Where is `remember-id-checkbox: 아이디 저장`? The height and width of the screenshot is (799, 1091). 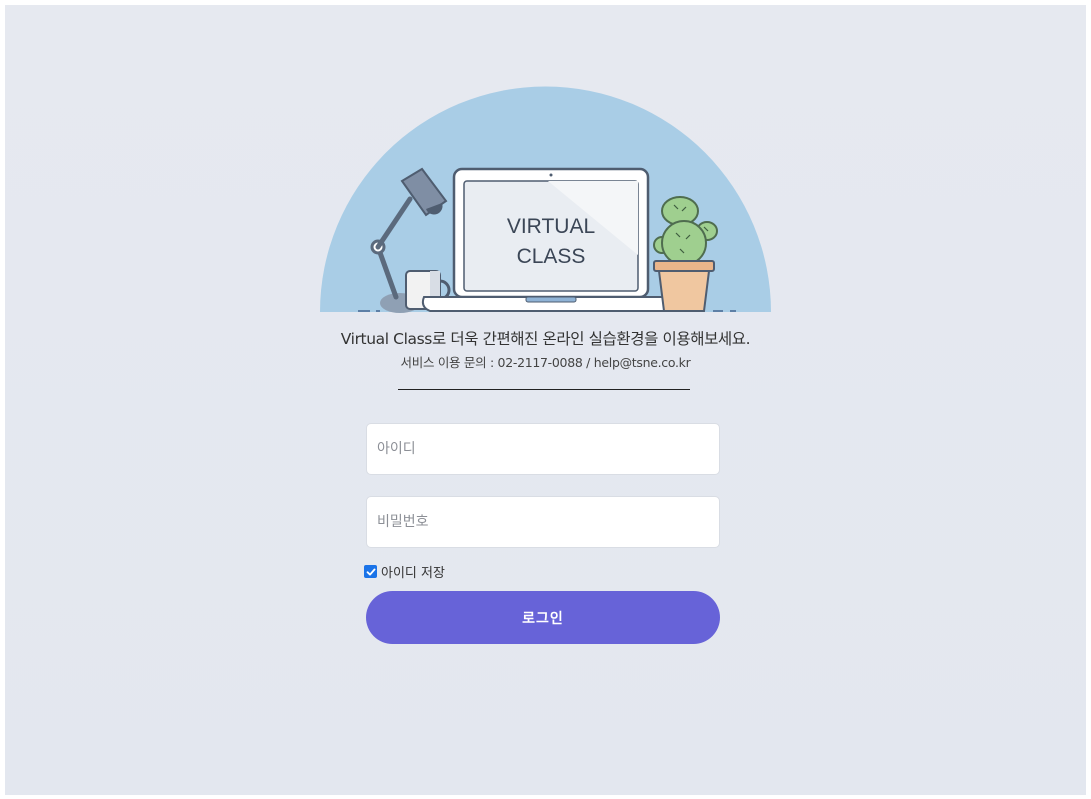 remember-id-checkbox: 아이디 저장 is located at coordinates (404, 571).